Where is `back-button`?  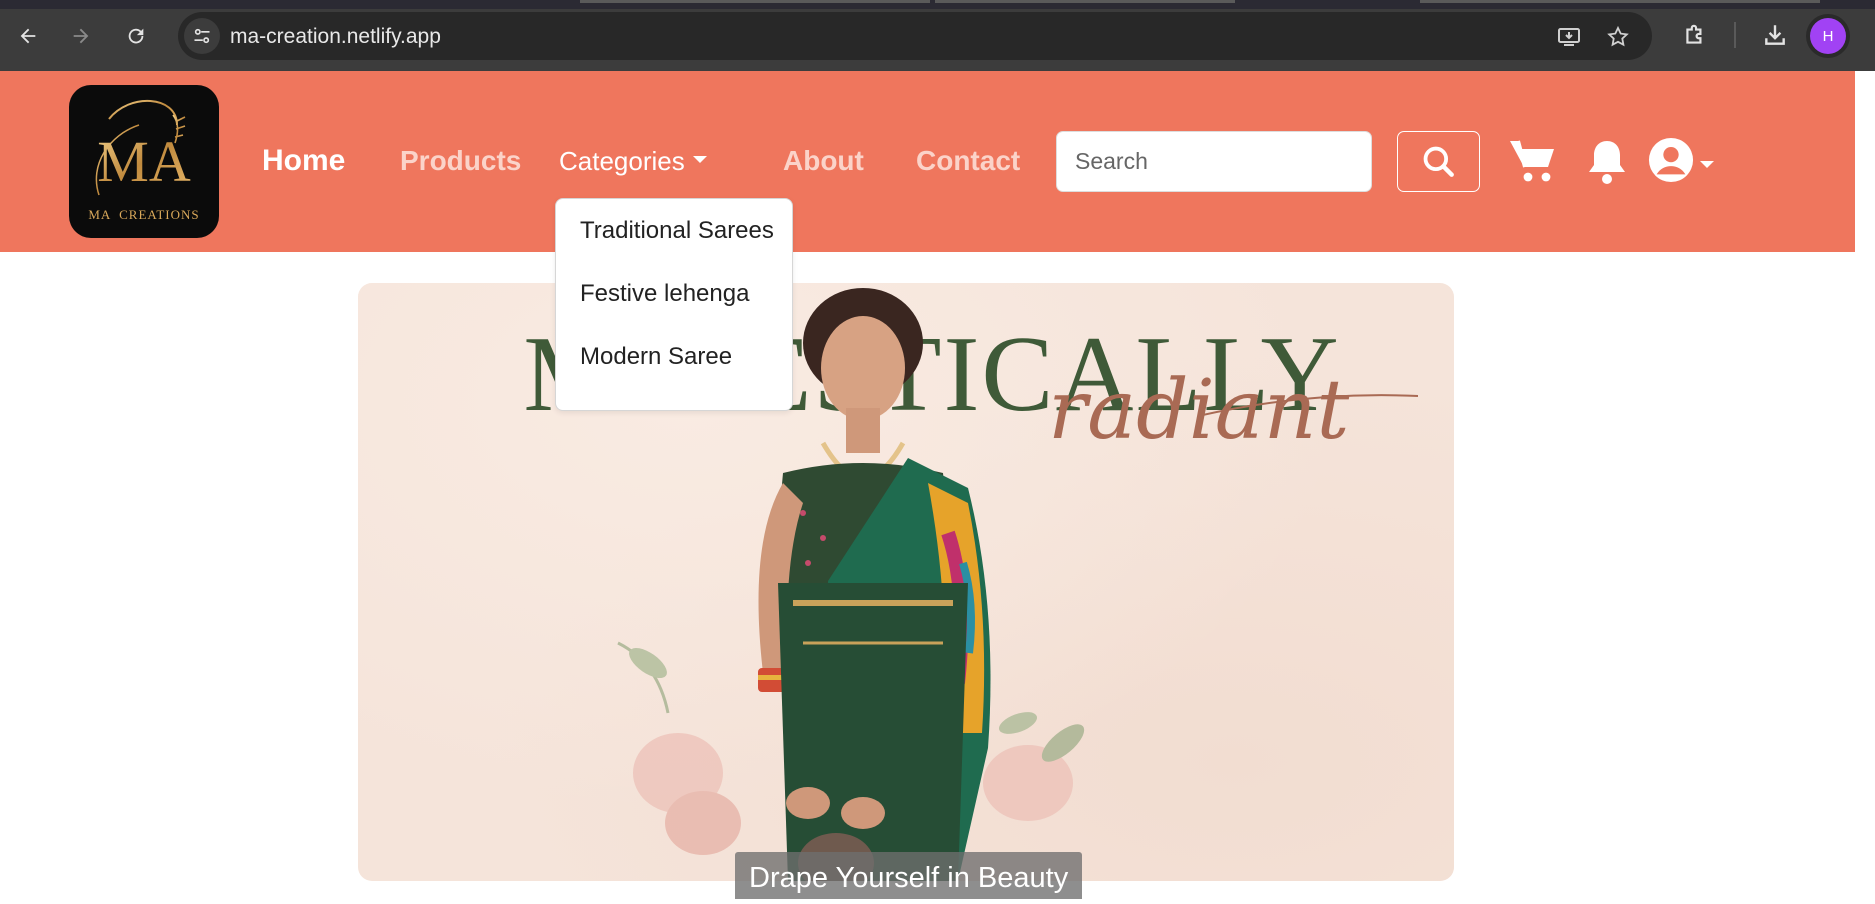 back-button is located at coordinates (28, 36).